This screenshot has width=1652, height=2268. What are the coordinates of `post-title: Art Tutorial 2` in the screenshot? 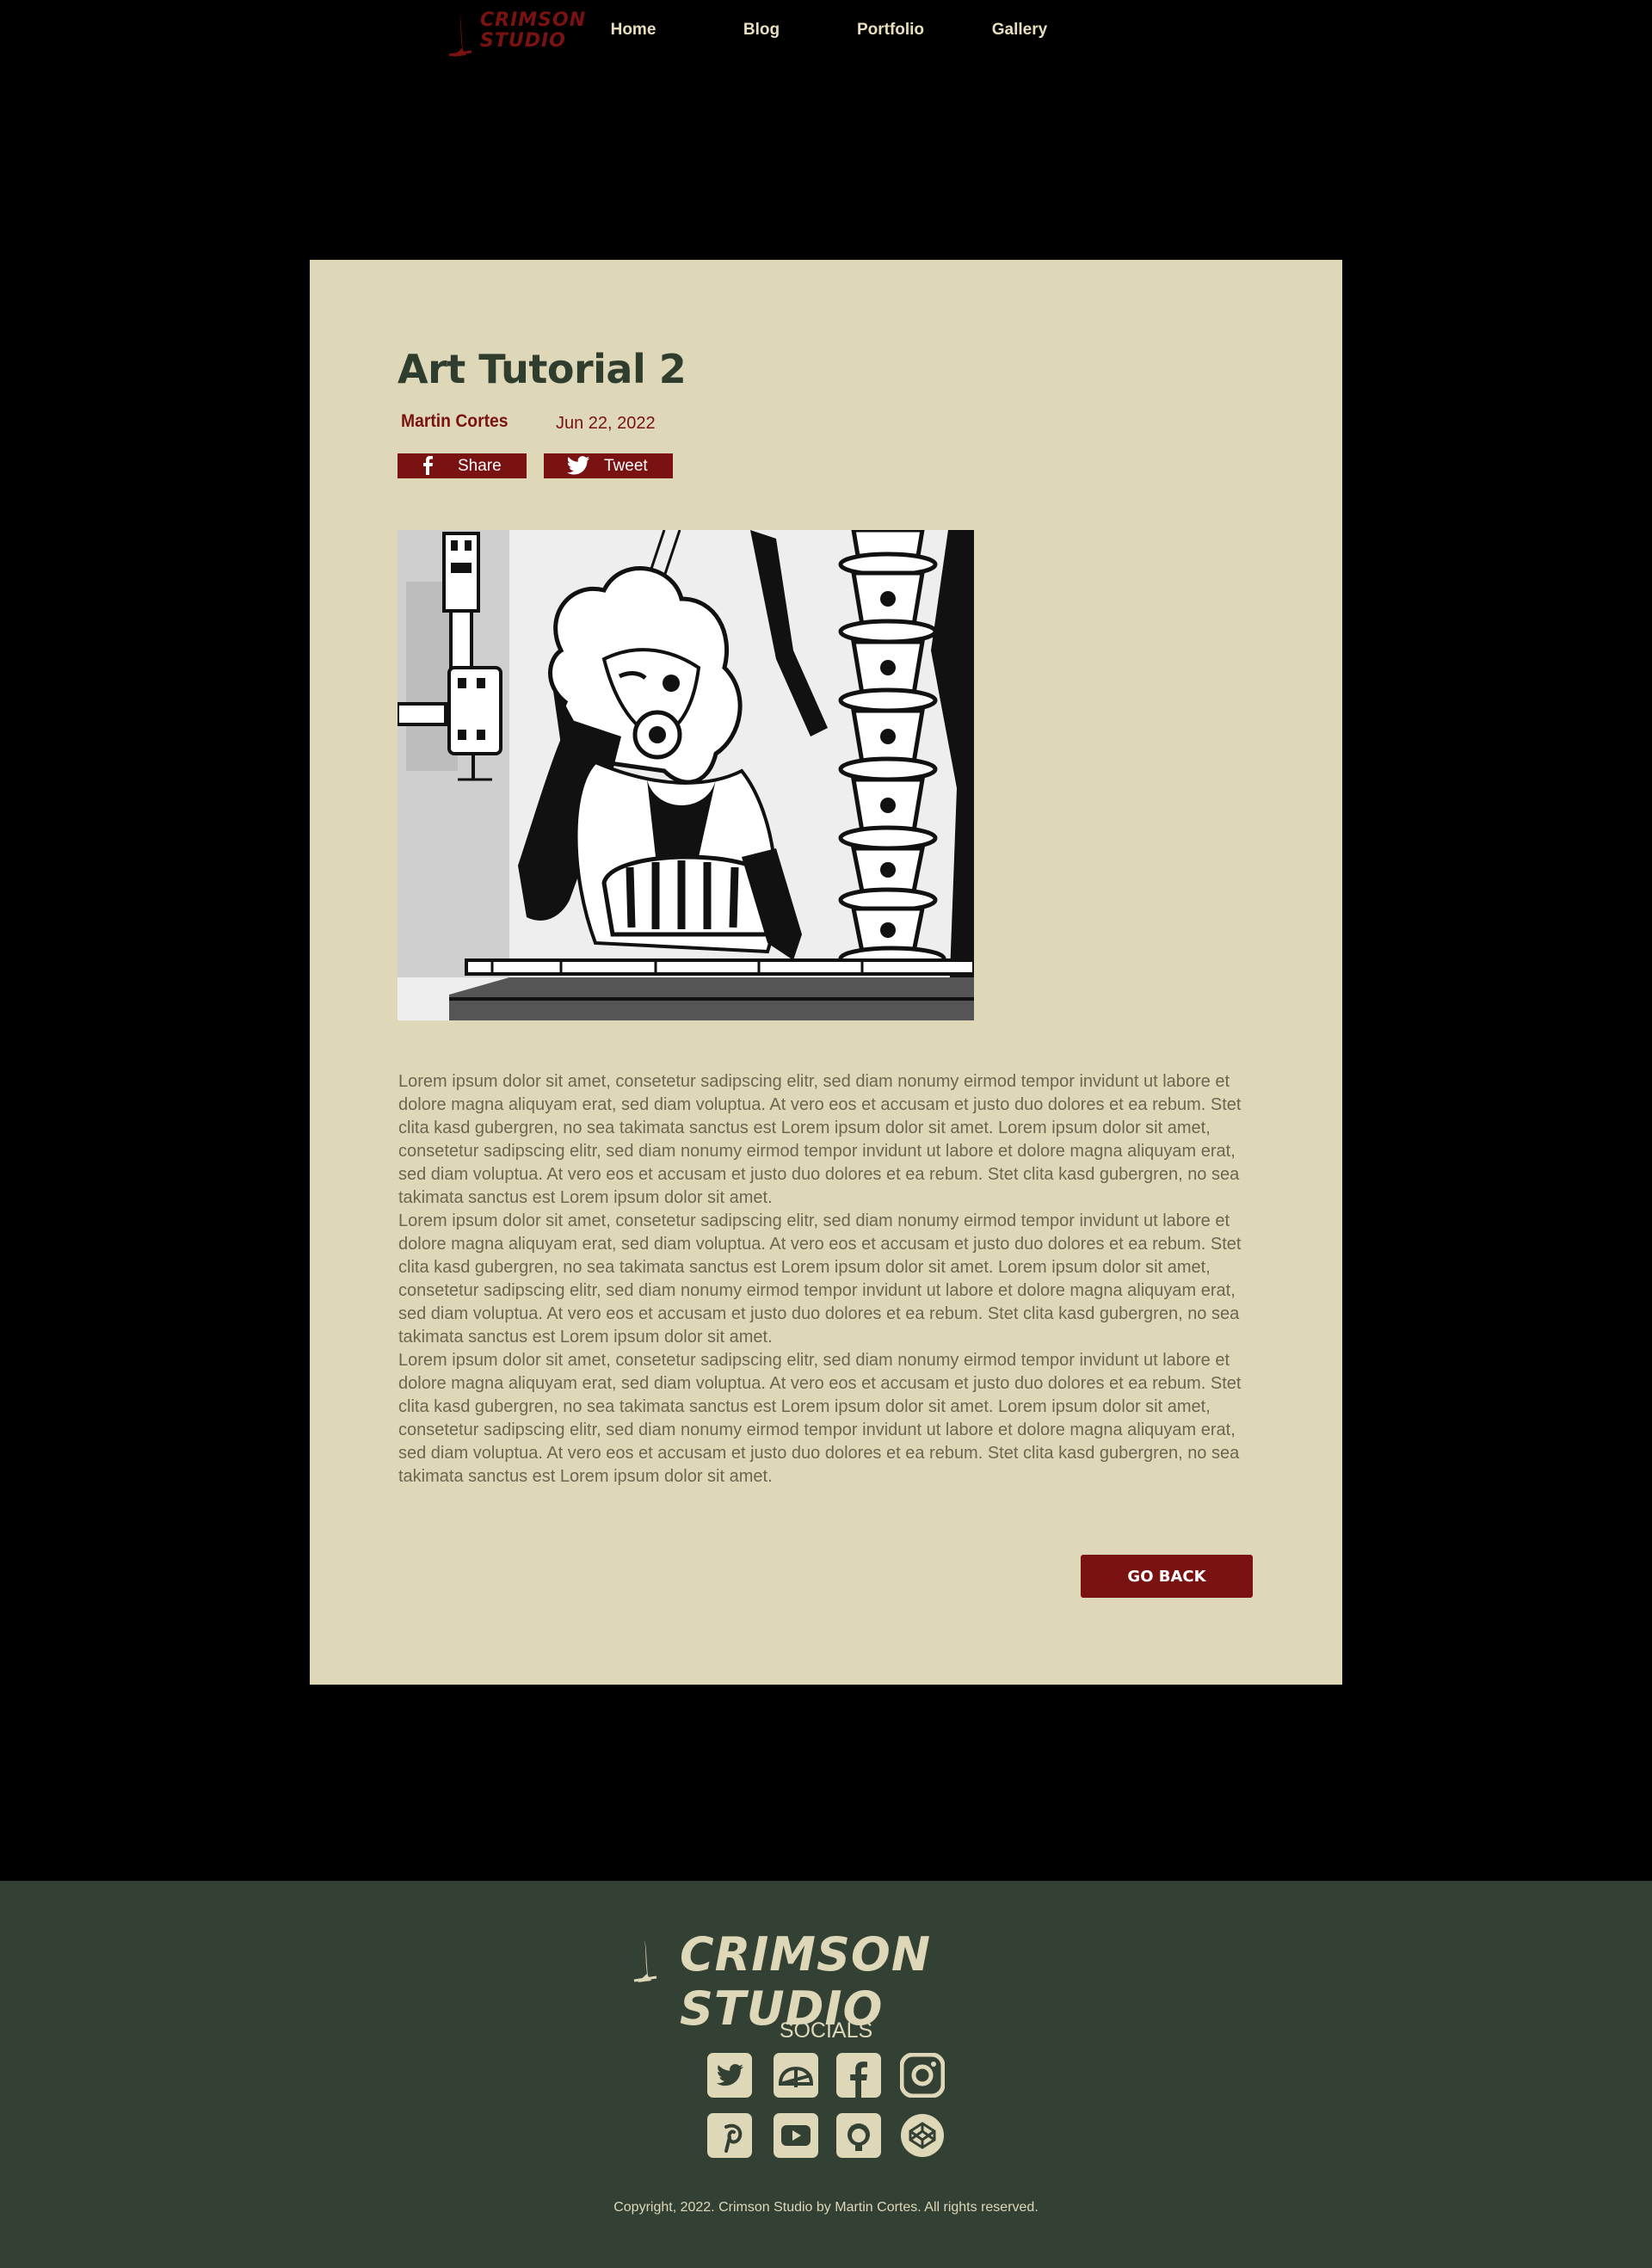 It's located at (542, 369).